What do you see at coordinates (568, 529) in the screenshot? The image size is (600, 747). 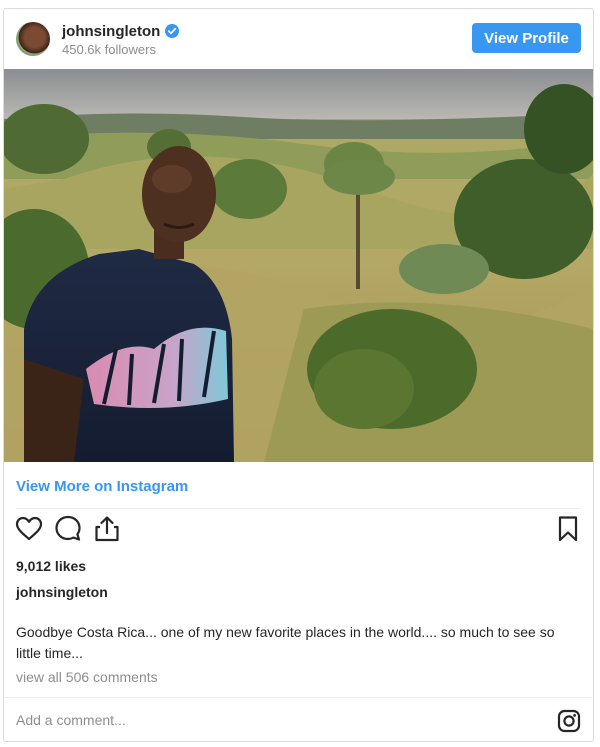 I see `bookmark-icon` at bounding box center [568, 529].